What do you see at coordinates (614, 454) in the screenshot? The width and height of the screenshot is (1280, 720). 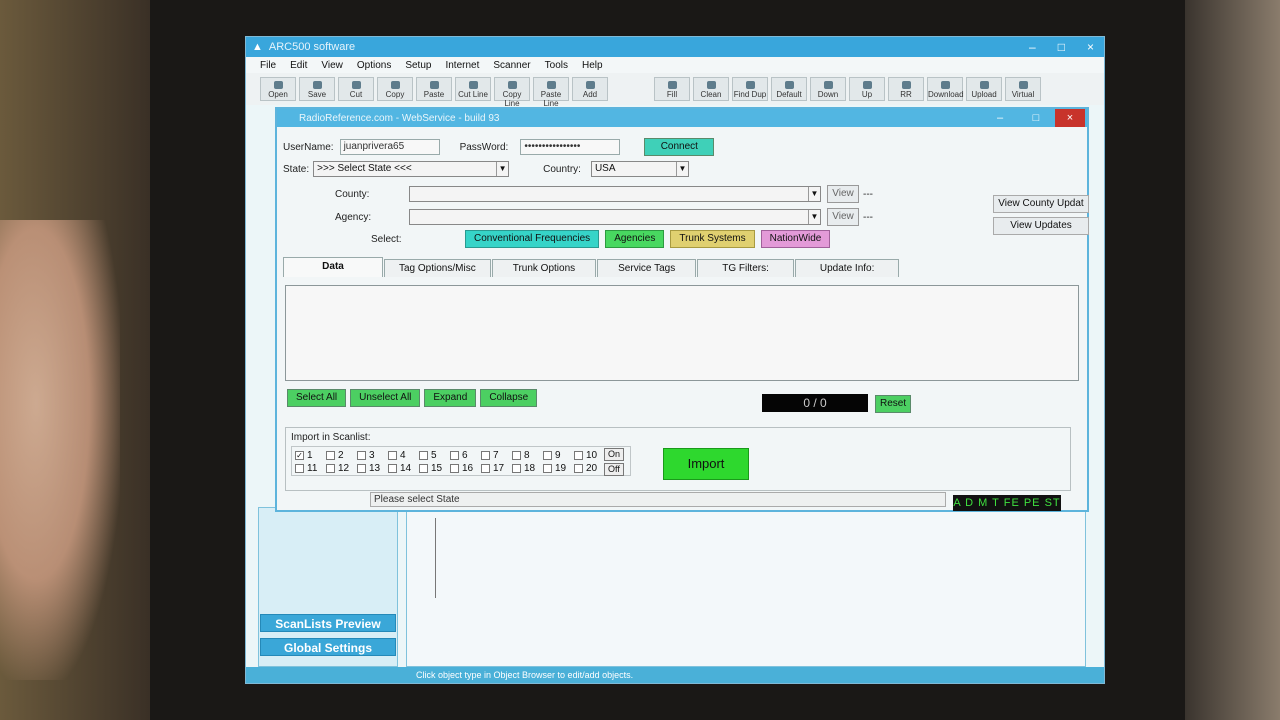 I see `scanlist-on-button: On` at bounding box center [614, 454].